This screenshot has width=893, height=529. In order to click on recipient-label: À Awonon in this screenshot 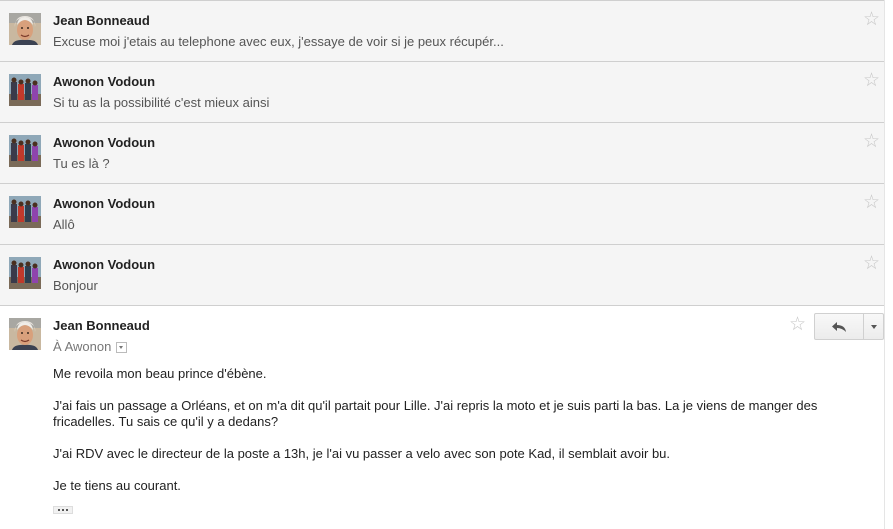, I will do `click(82, 346)`.